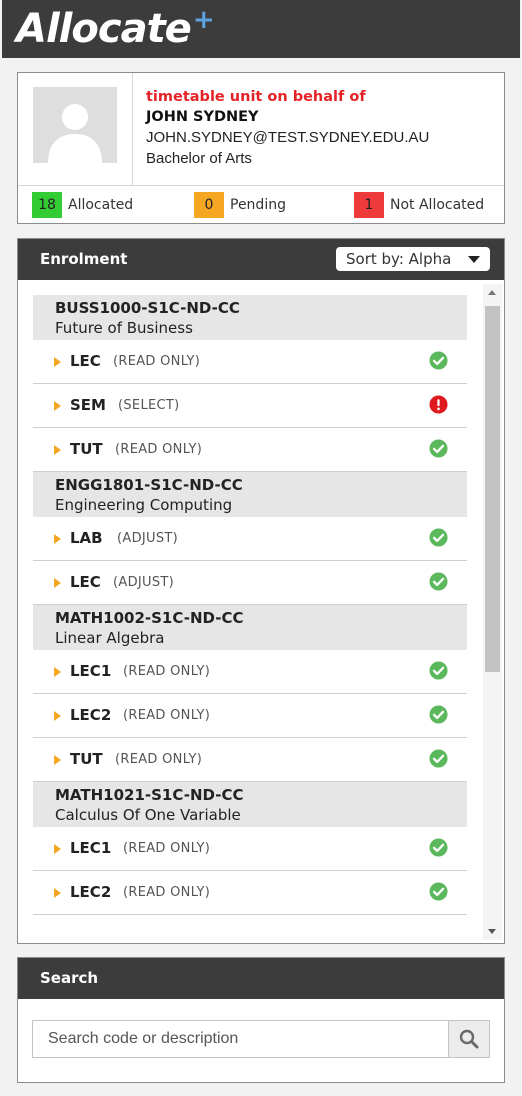 The height and width of the screenshot is (1096, 522). What do you see at coordinates (202, 117) in the screenshot?
I see `student-name: JOHN SYDNEY` at bounding box center [202, 117].